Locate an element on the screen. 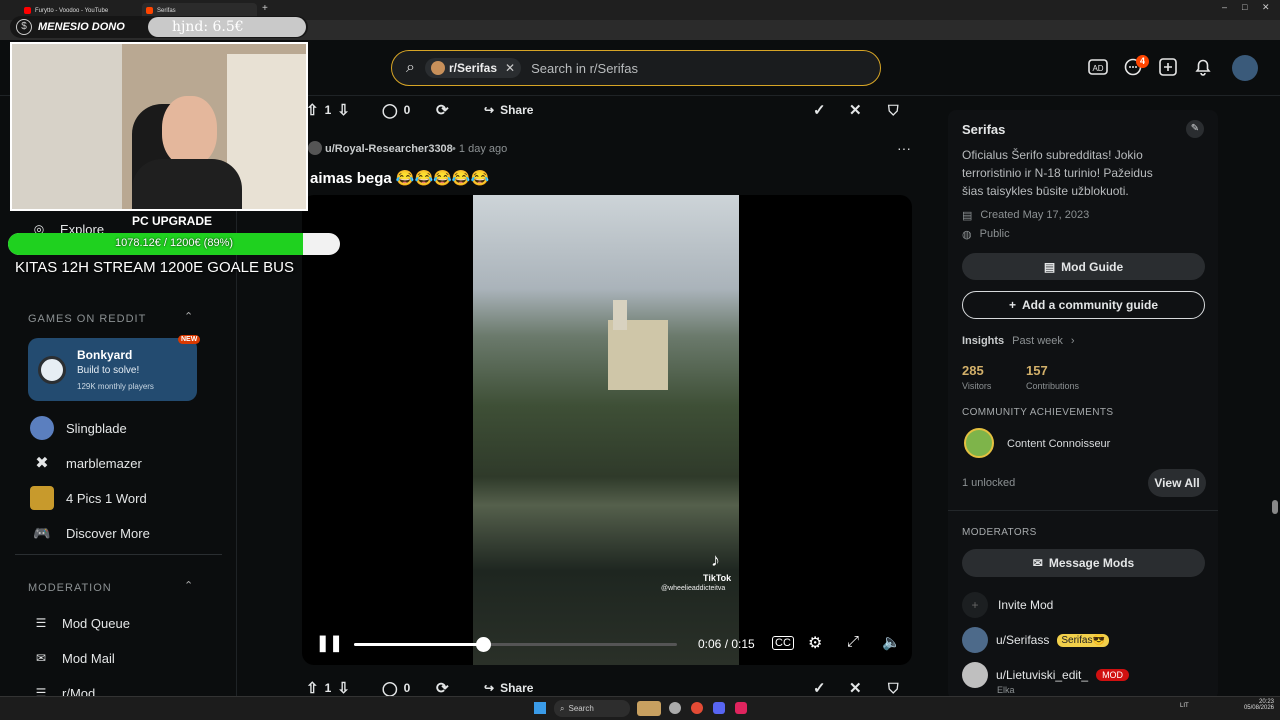 This screenshot has height=720, width=1280. contributions-count: 157 is located at coordinates (1037, 370).